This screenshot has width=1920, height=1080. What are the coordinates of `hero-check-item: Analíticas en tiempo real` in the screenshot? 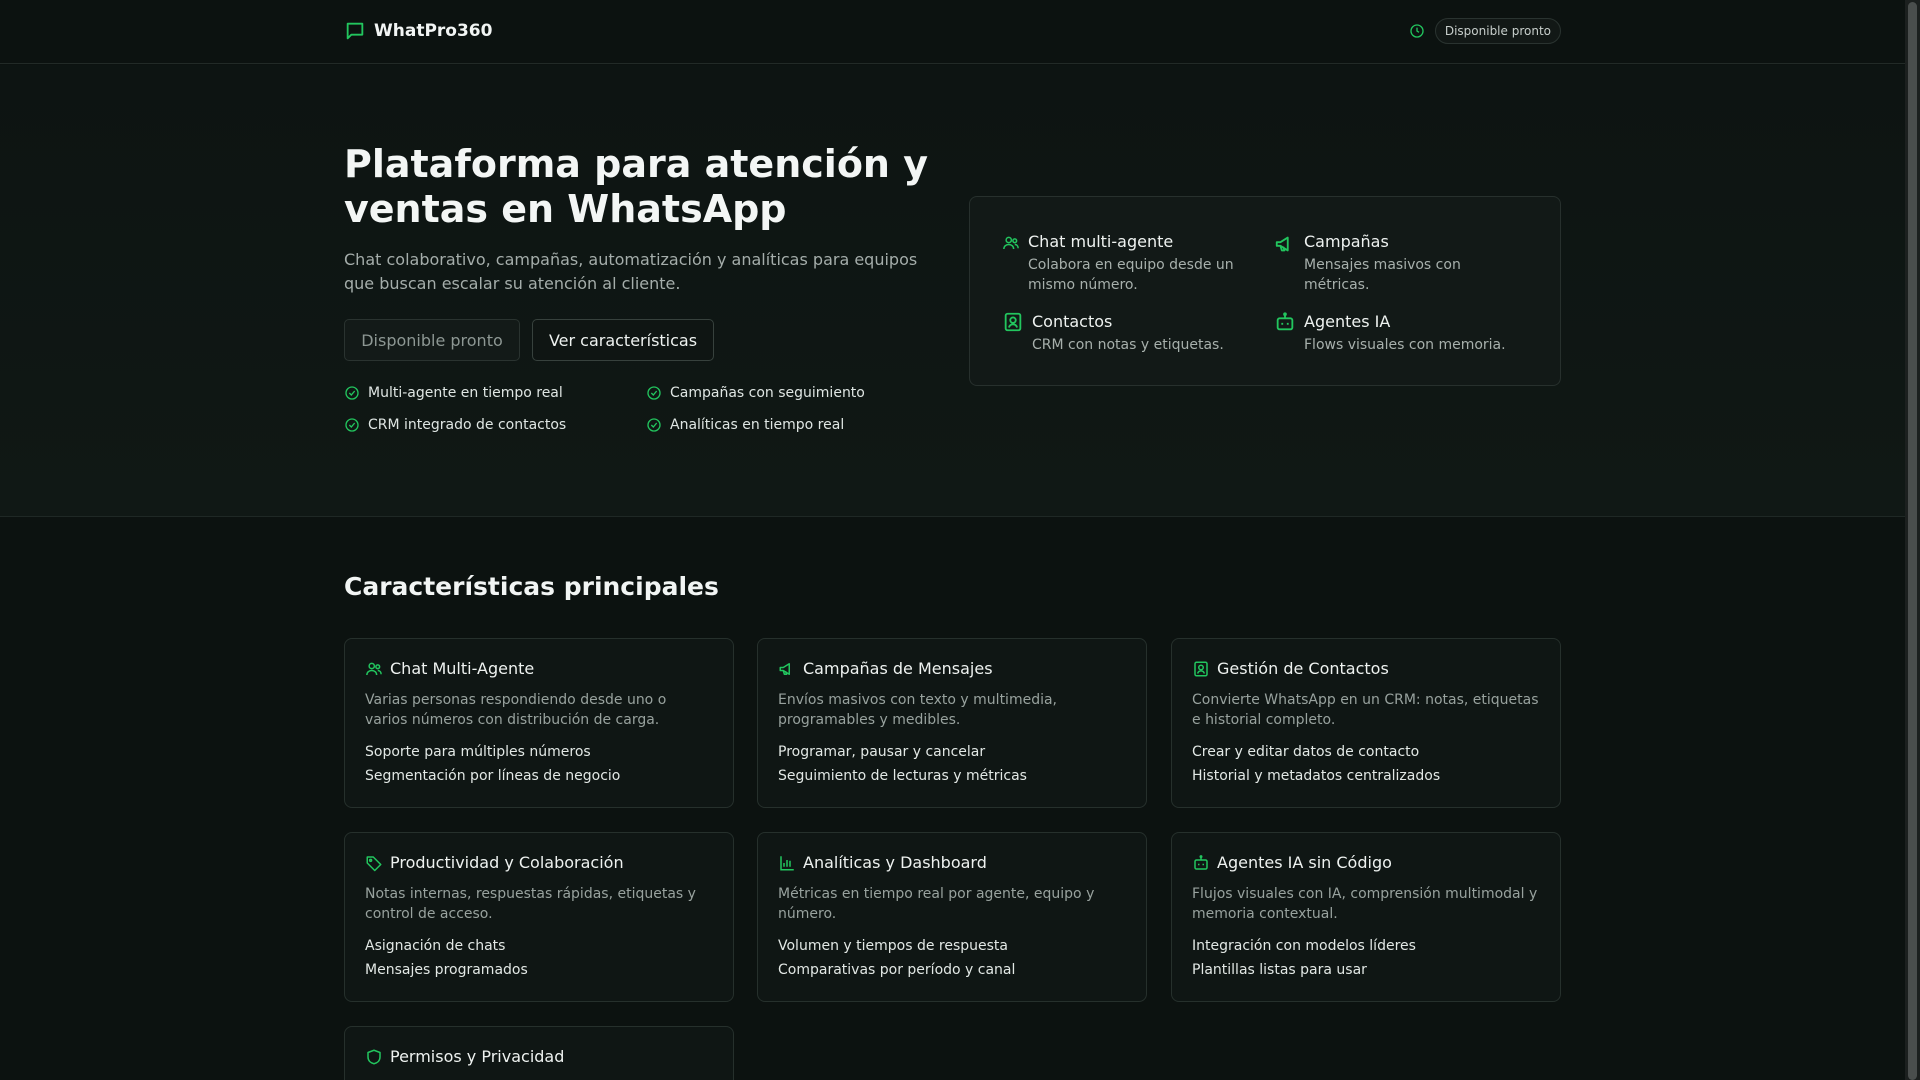 It's located at (745, 425).